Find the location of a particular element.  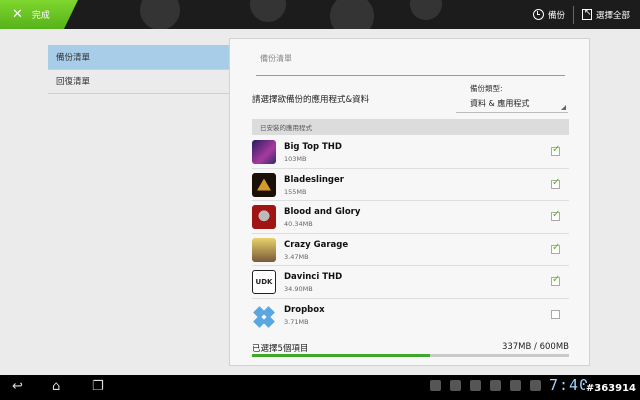

home-icon: ⌂ is located at coordinates (56, 386).